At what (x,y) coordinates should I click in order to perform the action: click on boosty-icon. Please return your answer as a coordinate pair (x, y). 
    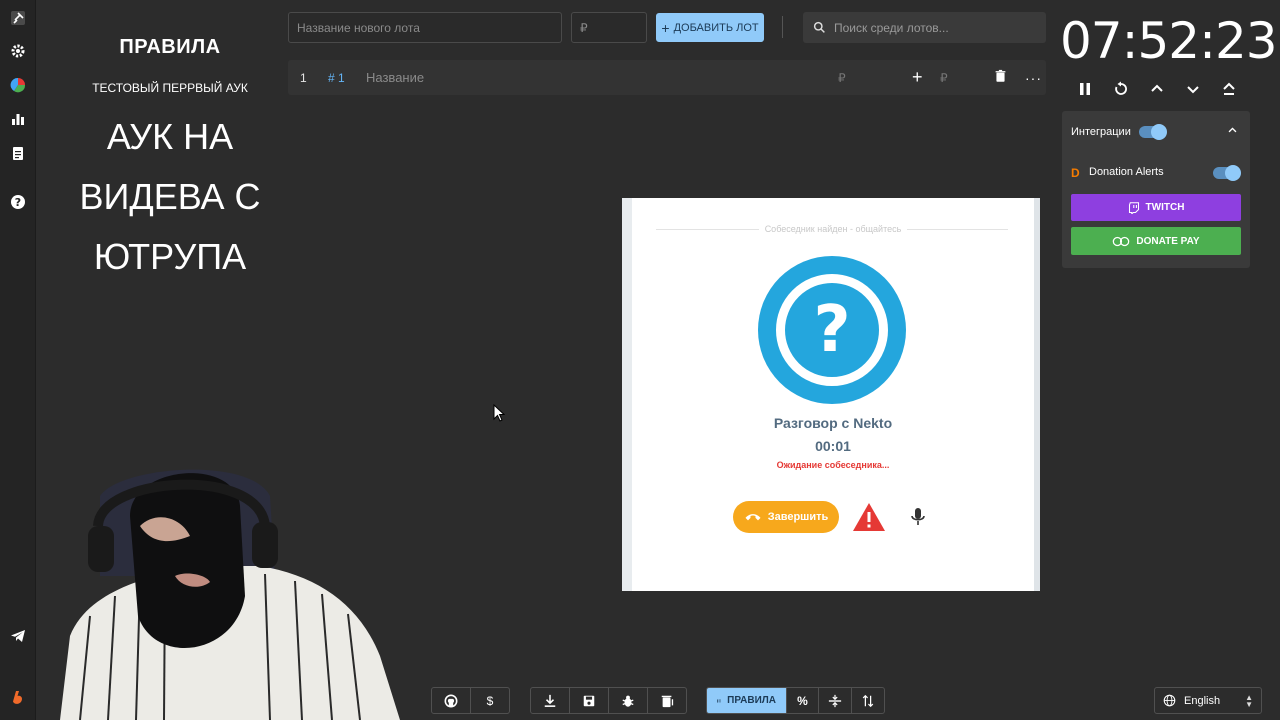
    Looking at the image, I should click on (18, 698).